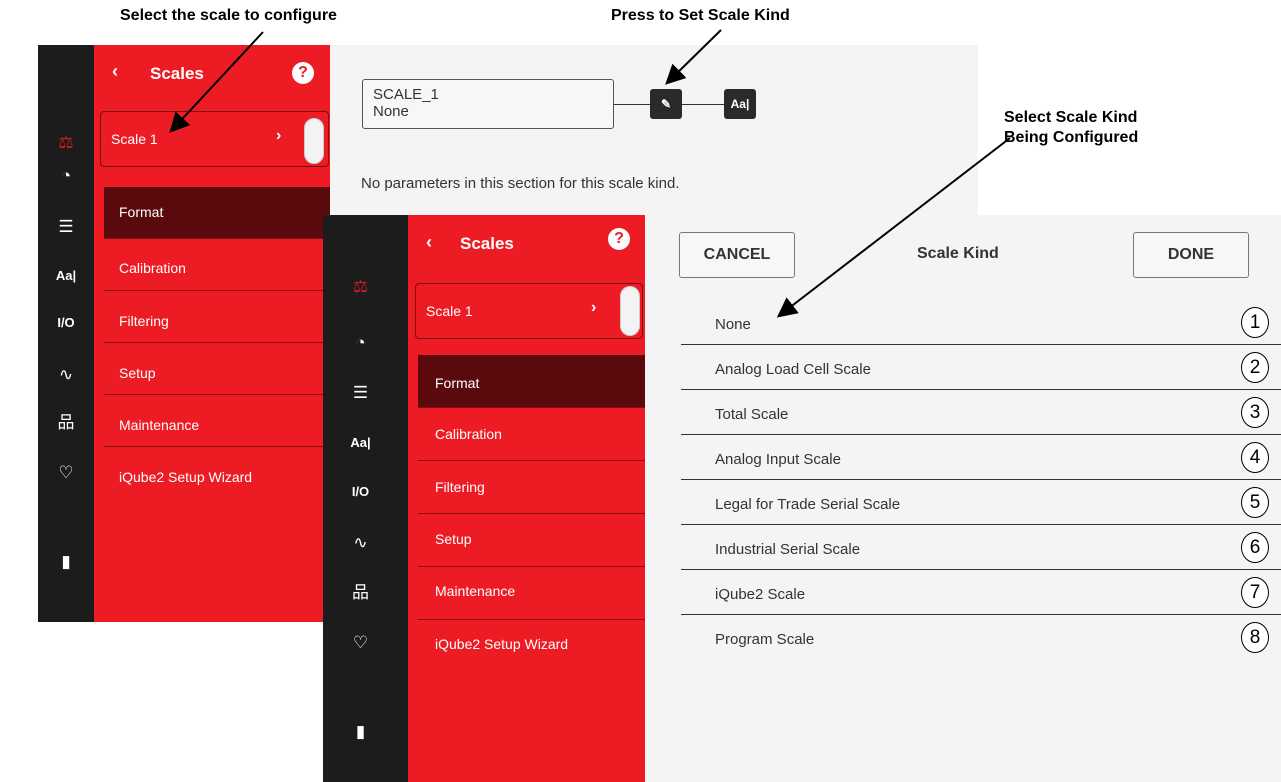 The width and height of the screenshot is (1281, 782). What do you see at coordinates (693, 57) in the screenshot?
I see `arrow-press-set-kind` at bounding box center [693, 57].